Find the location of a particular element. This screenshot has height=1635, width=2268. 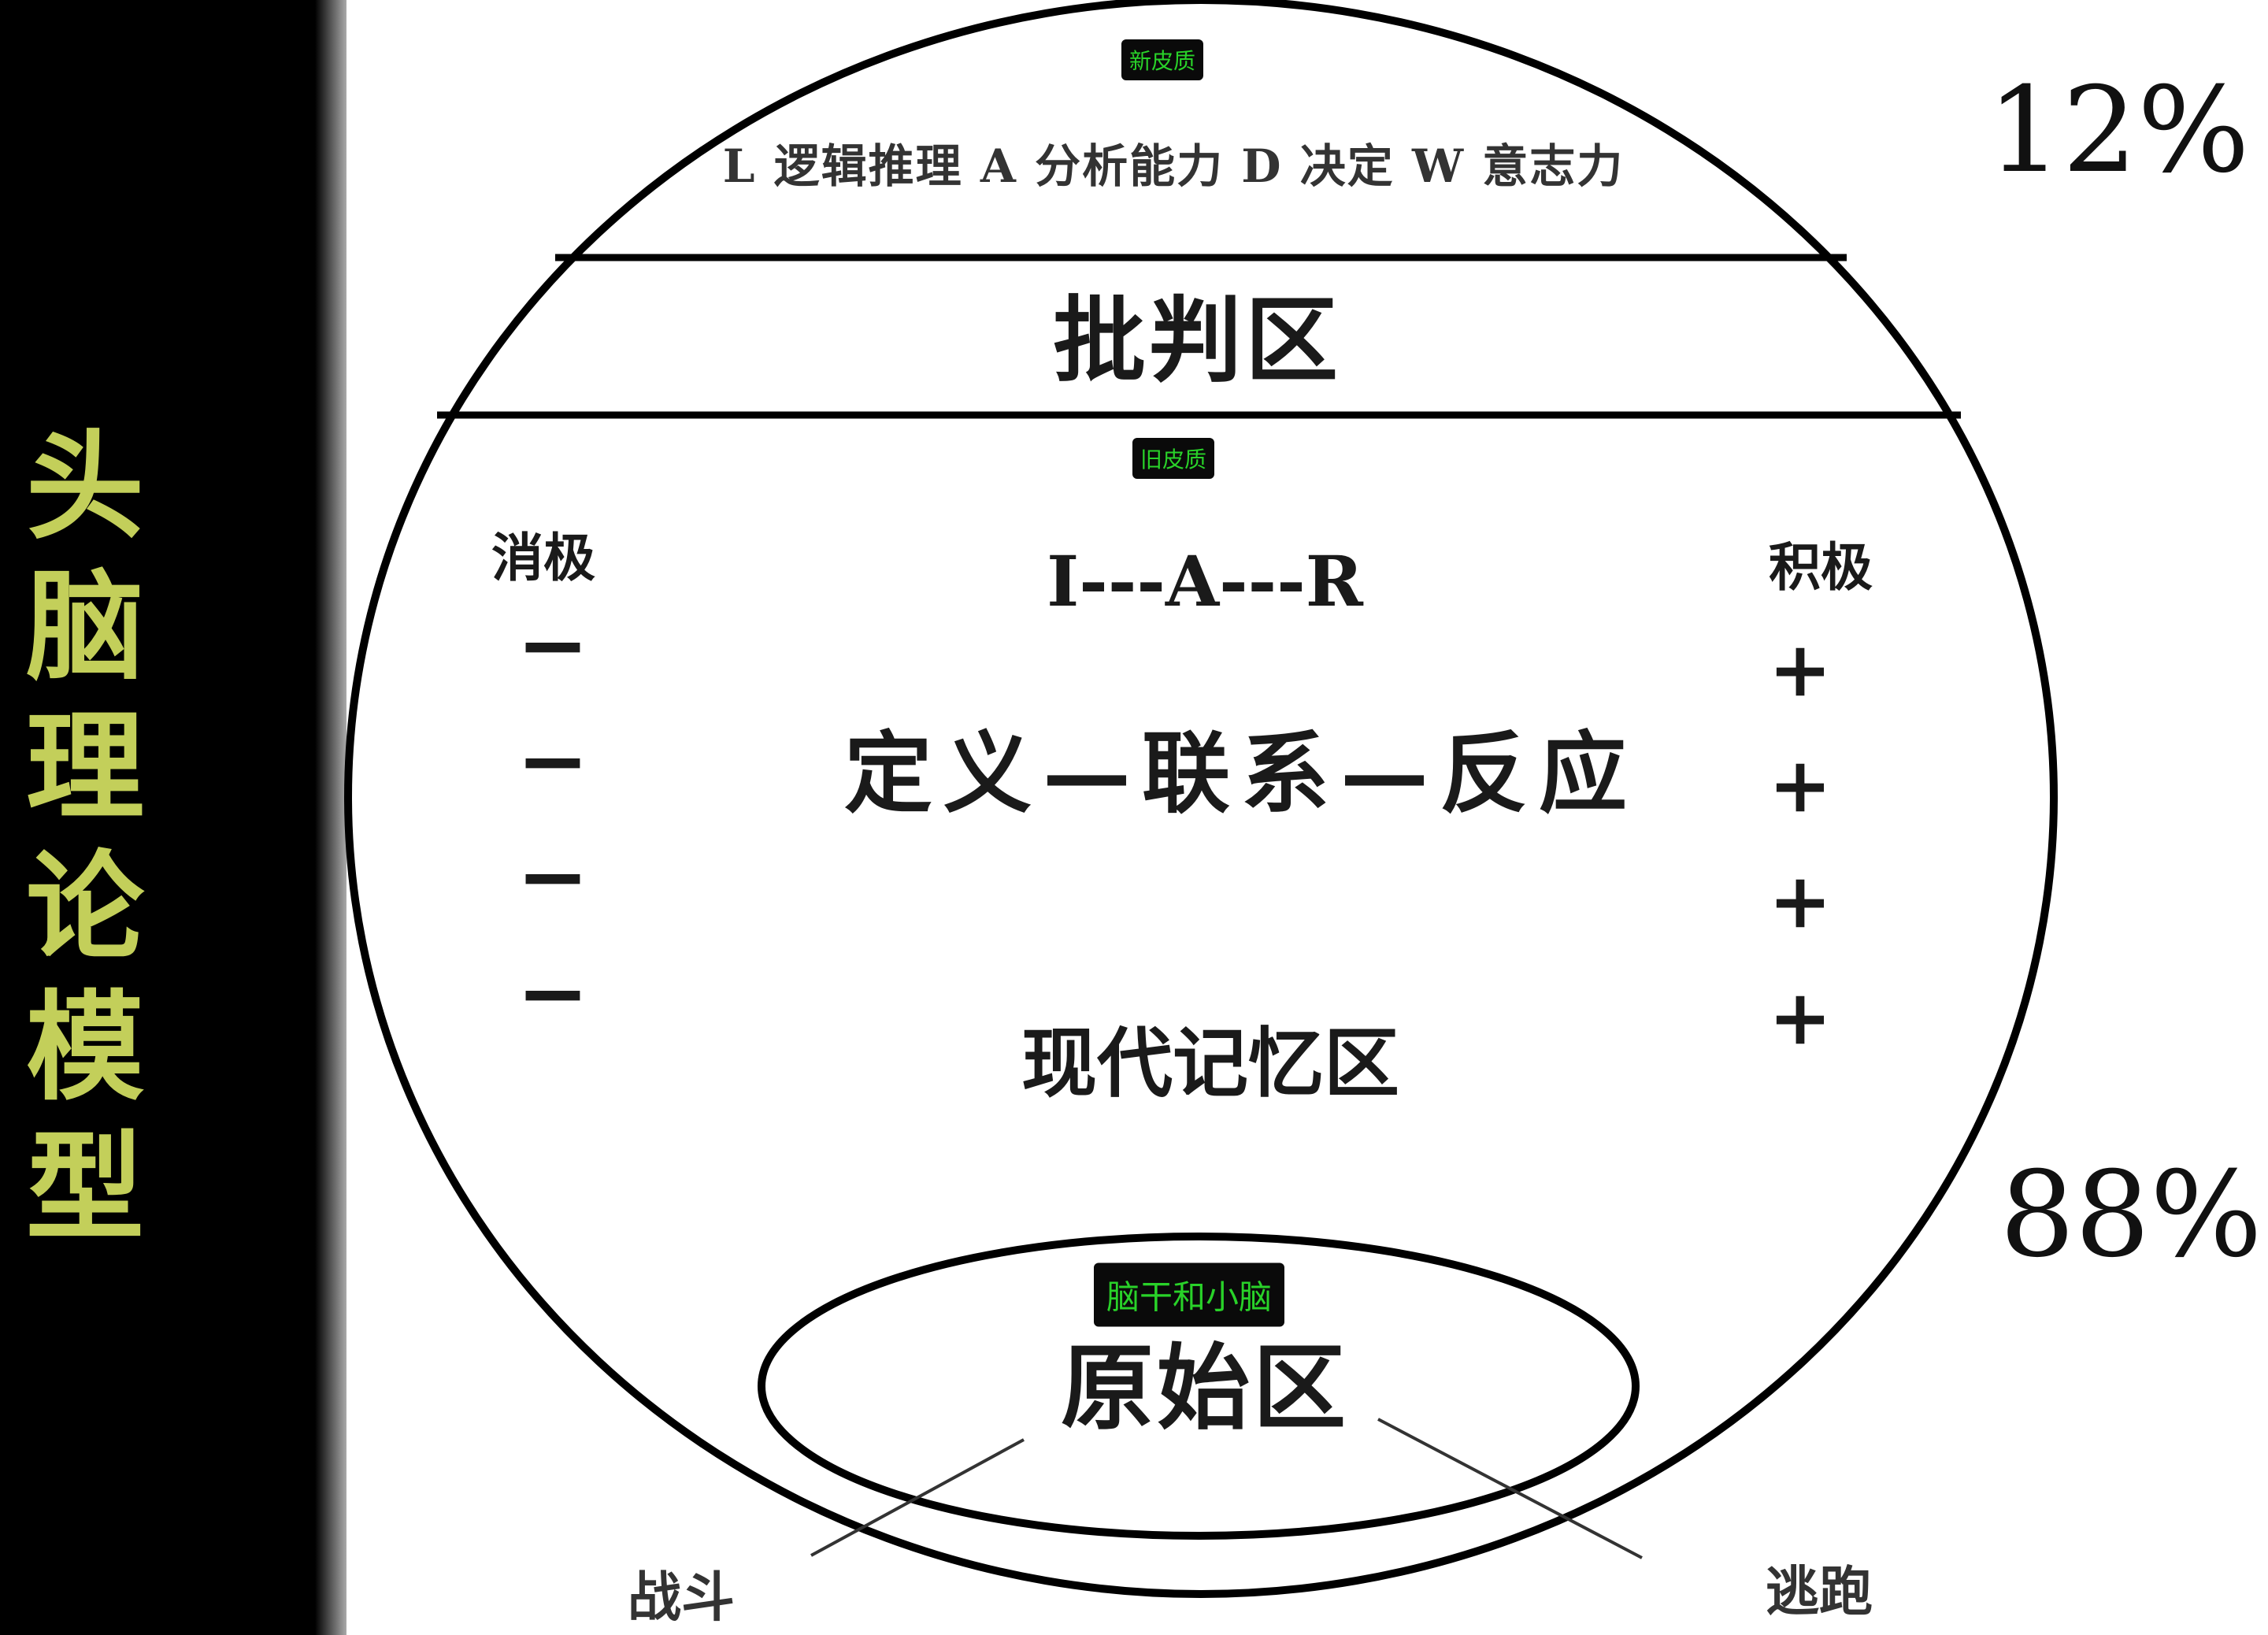

positive-label: 积极 is located at coordinates (1821, 567).